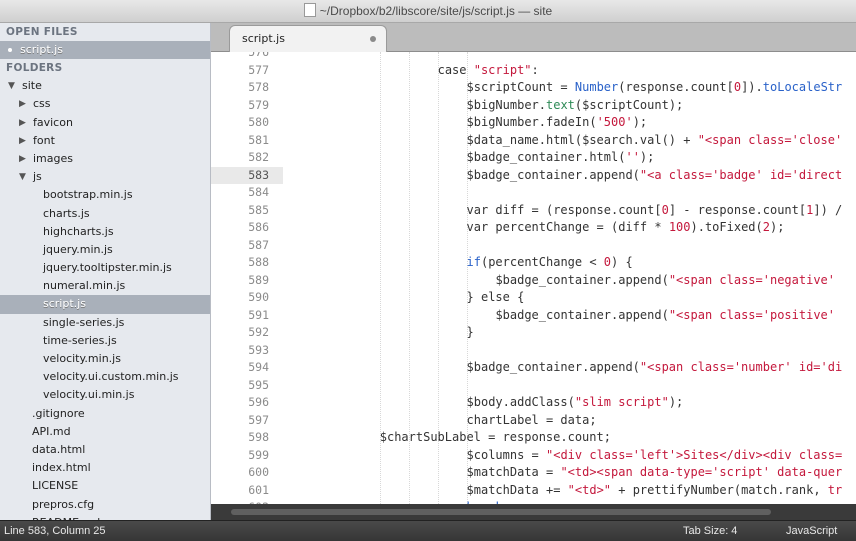 The image size is (856, 541). What do you see at coordinates (258, 472) in the screenshot?
I see `line-number: 600` at bounding box center [258, 472].